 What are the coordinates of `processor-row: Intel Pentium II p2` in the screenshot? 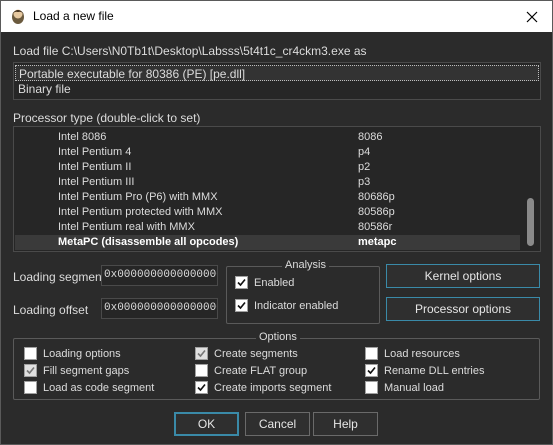 It's located at (267, 167).